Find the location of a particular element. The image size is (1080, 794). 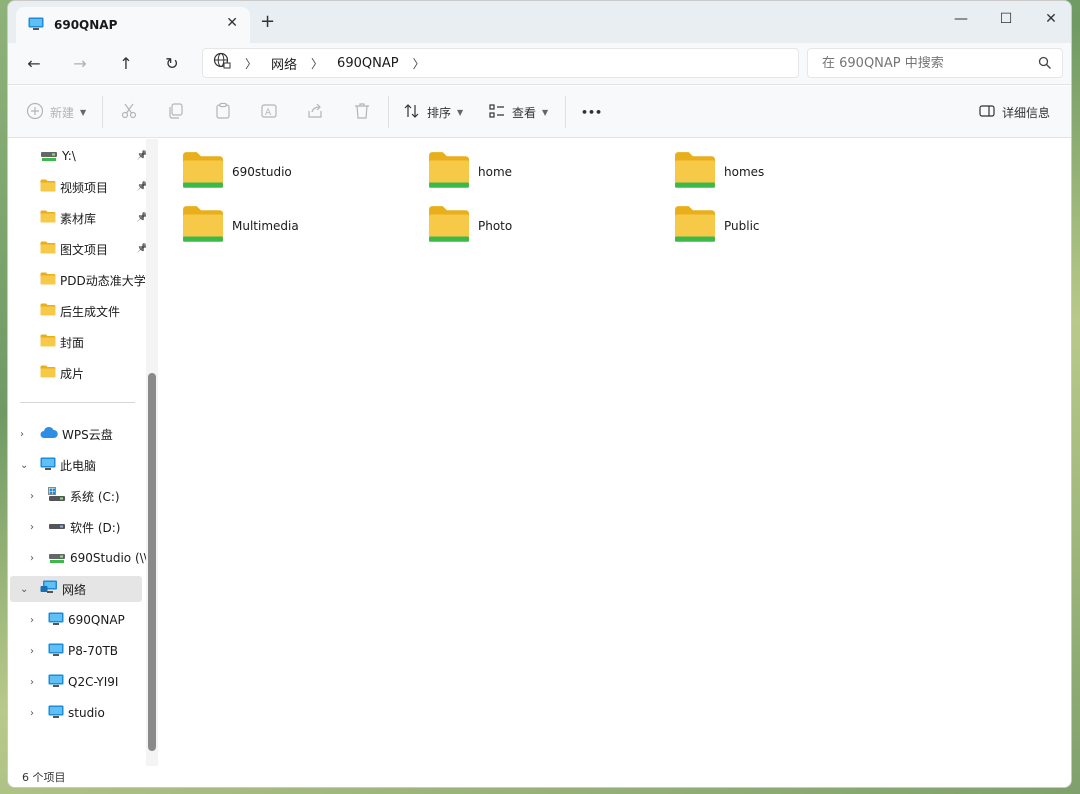

sidebar-item-label: 系统 (C:) is located at coordinates (95, 496).